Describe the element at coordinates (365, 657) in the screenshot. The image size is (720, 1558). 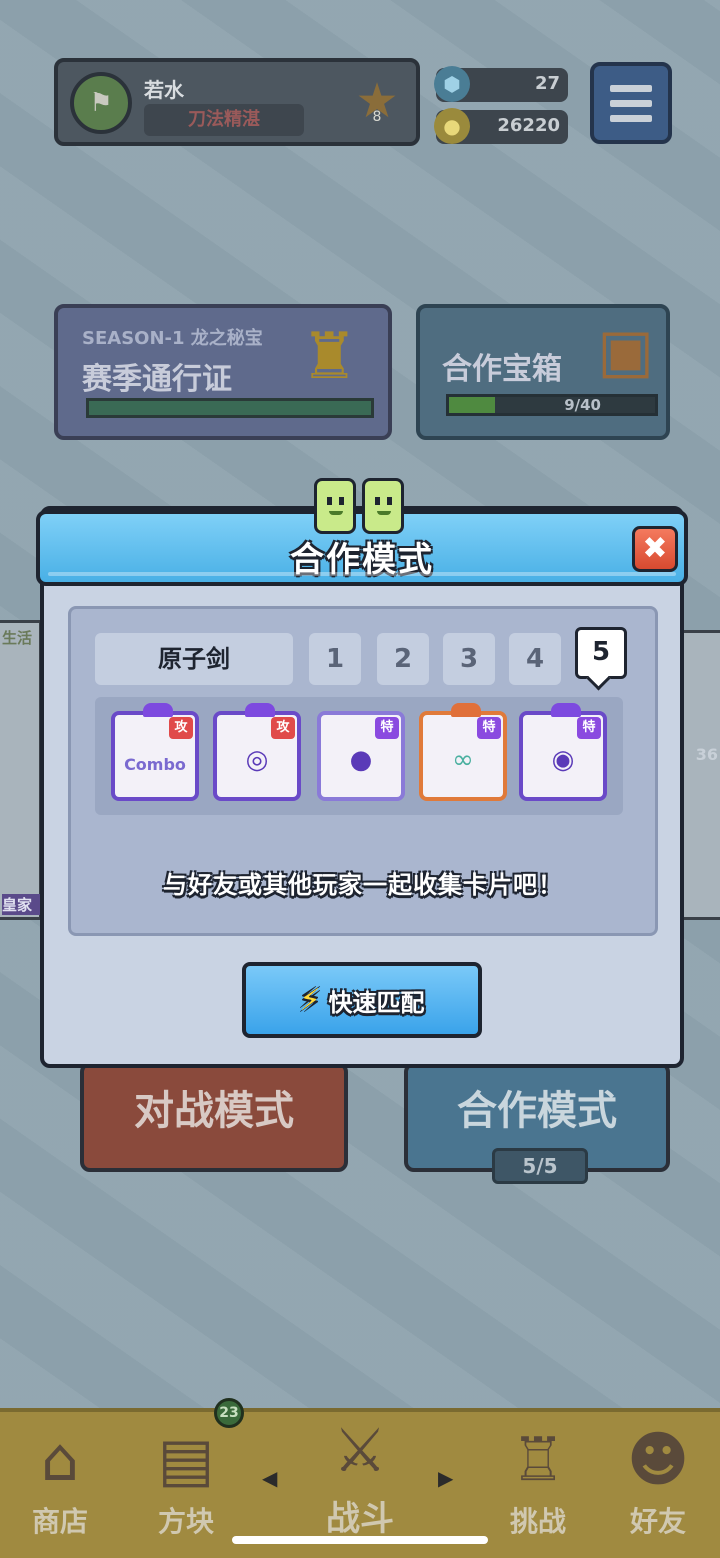
I see `deck-selector: 原子剑 1 2 3 4 5` at that location.